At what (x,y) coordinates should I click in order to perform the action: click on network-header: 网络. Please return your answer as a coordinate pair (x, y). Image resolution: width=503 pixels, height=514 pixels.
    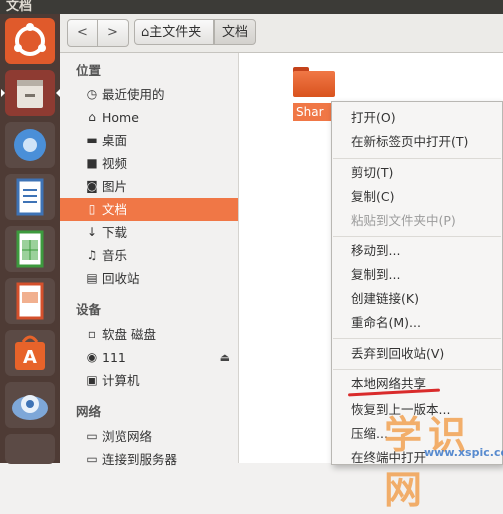
    Looking at the image, I should click on (89, 411).